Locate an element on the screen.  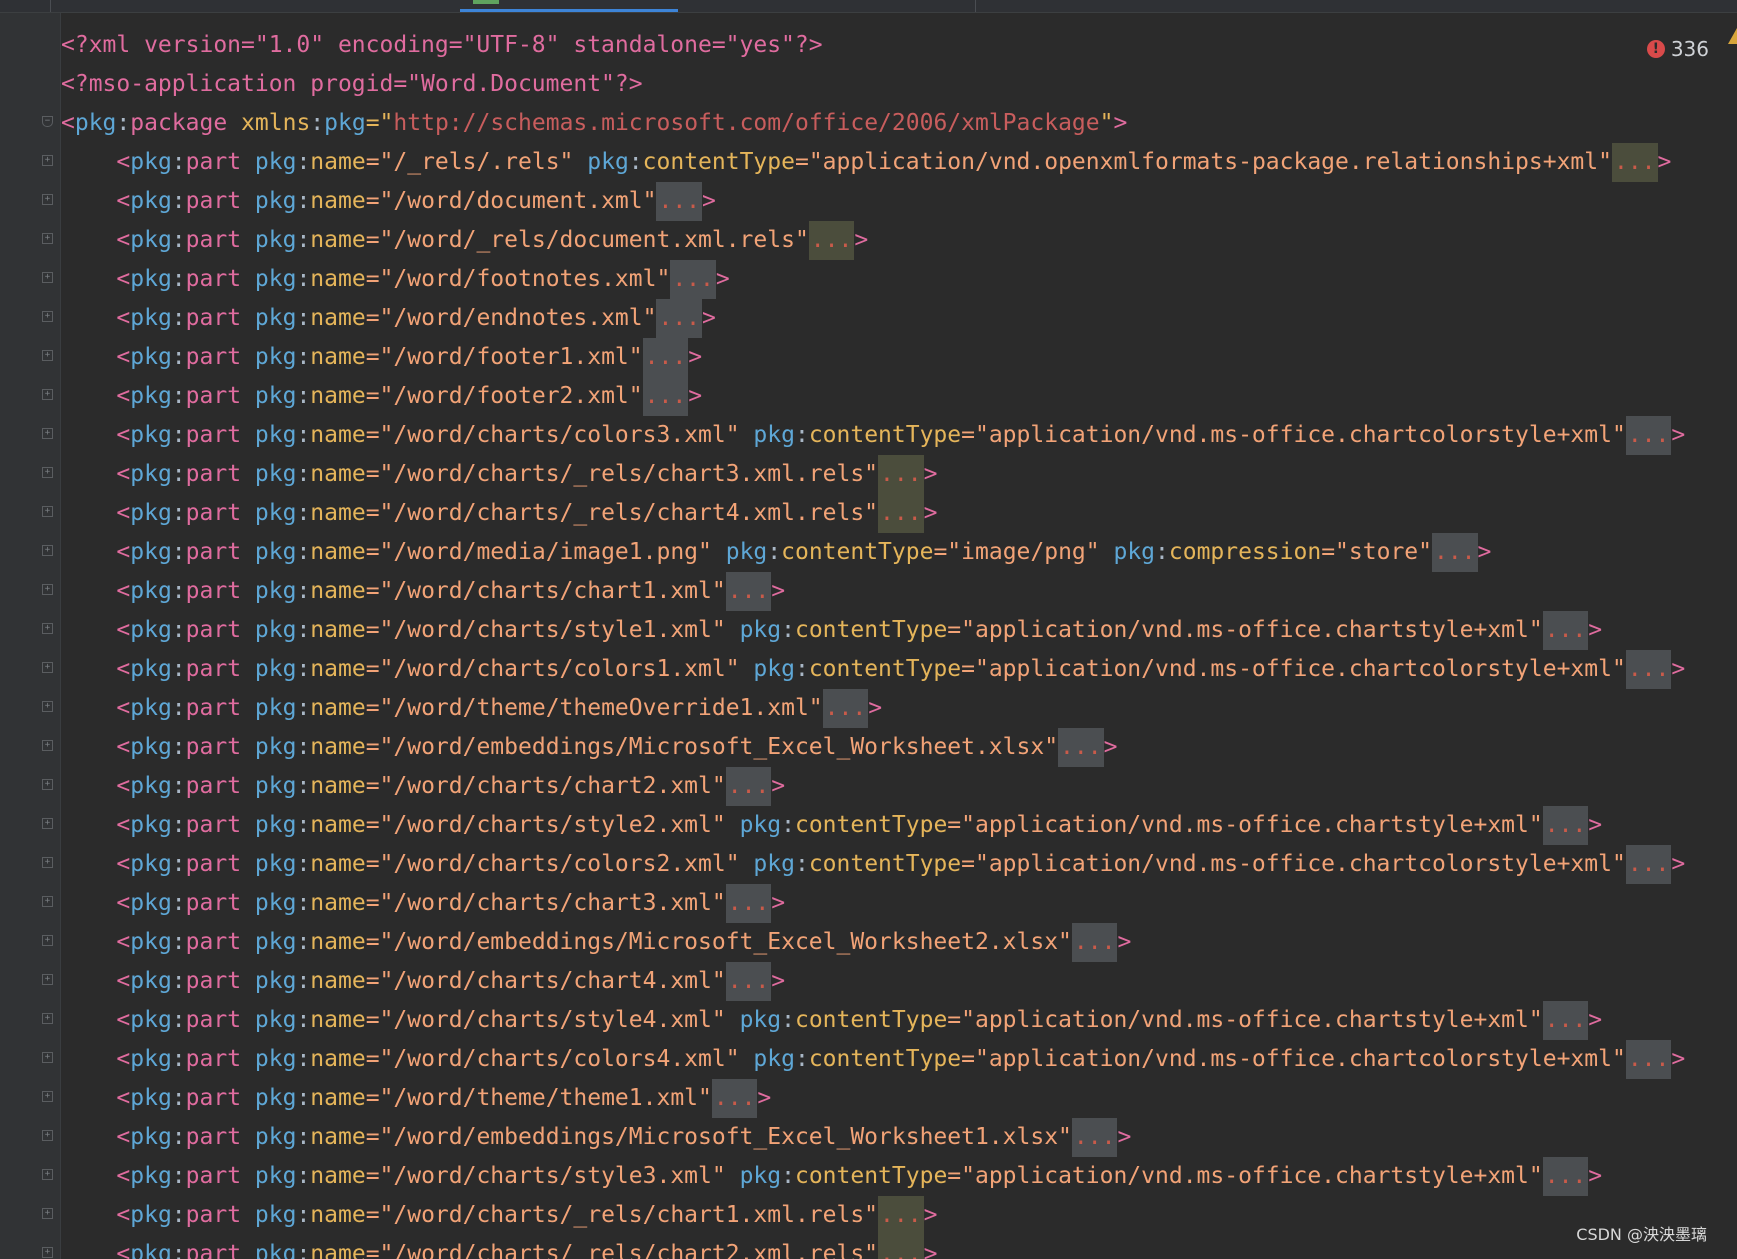
fold-toggle-icon: − is located at coordinates (47, 121).